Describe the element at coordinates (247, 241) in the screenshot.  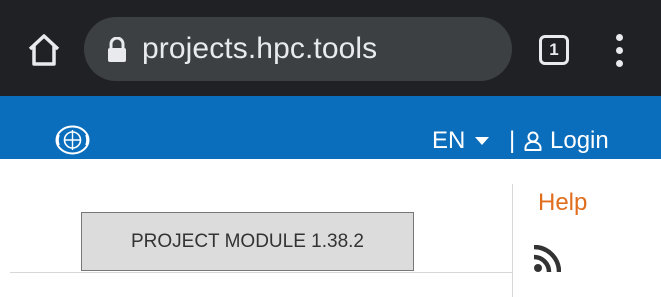
I see `project-module-button: PROJECT MODULE 1.38.2` at that location.